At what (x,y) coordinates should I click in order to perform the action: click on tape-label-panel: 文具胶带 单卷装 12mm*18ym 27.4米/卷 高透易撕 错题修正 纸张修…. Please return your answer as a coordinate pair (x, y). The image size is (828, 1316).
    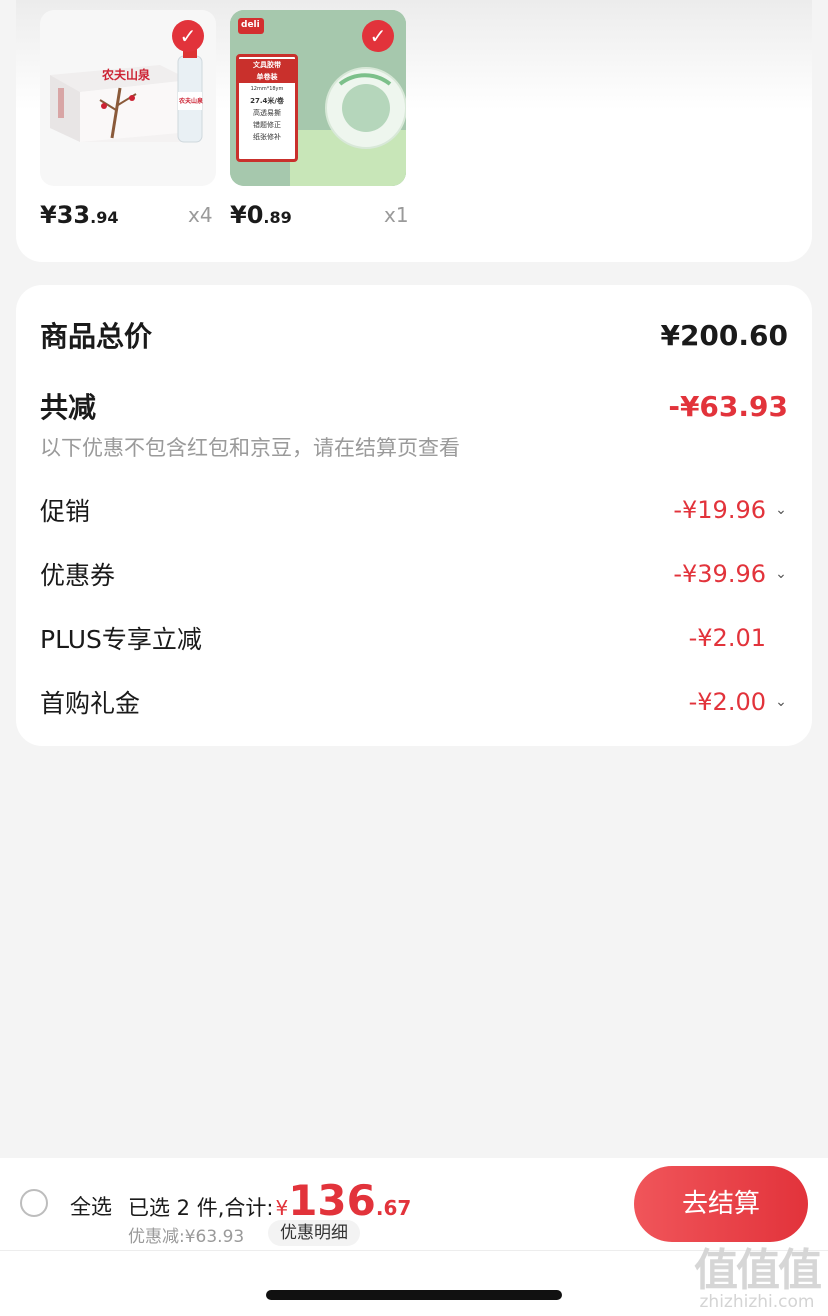
    Looking at the image, I should click on (267, 108).